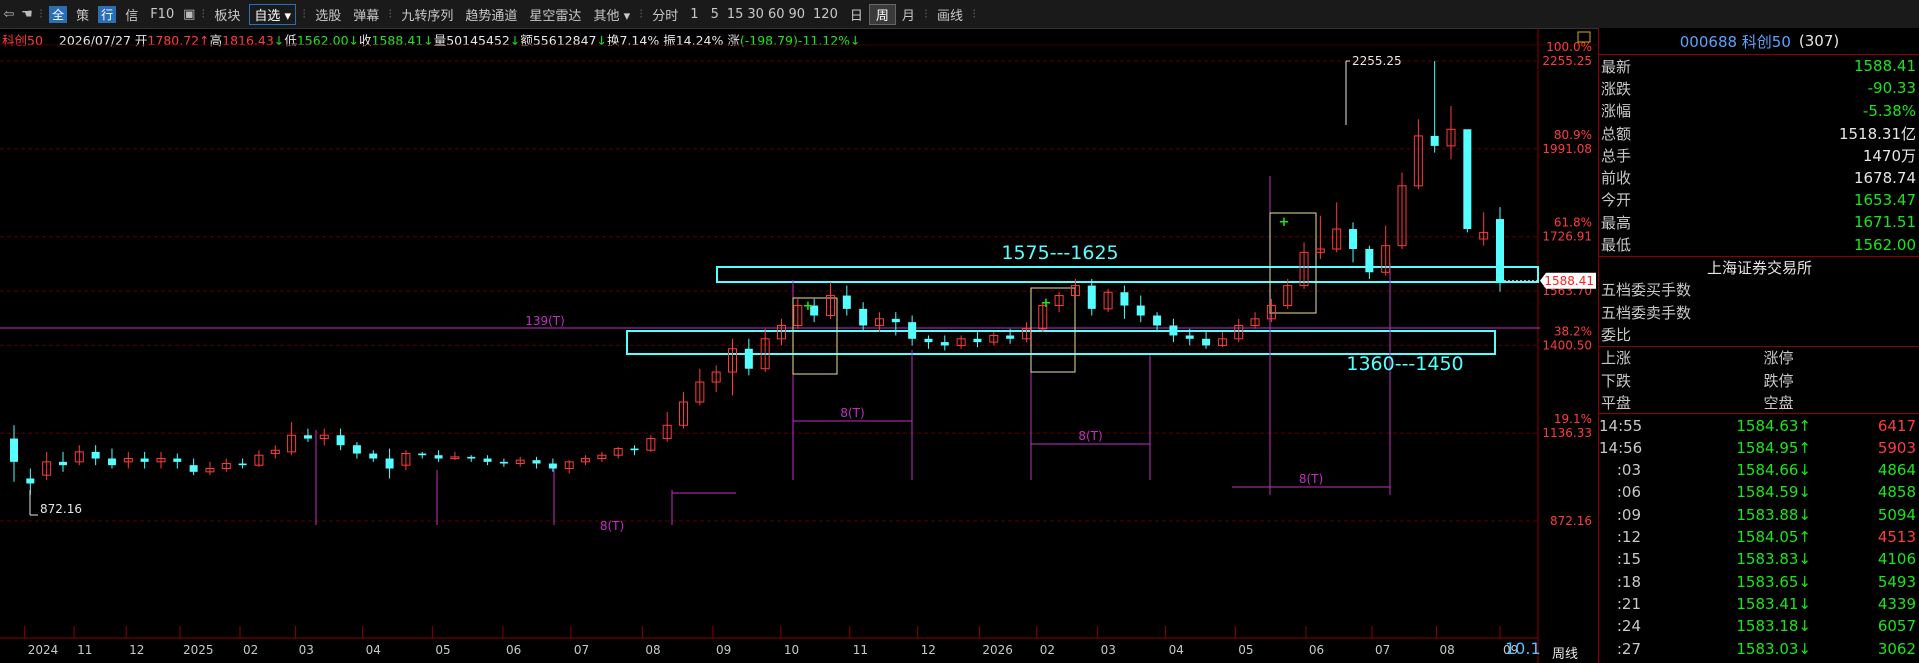 The height and width of the screenshot is (663, 1919). I want to click on x-label: 02, so click(250, 650).